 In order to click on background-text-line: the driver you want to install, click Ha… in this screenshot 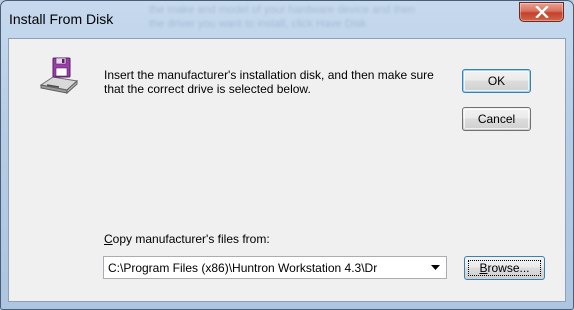, I will do `click(259, 24)`.